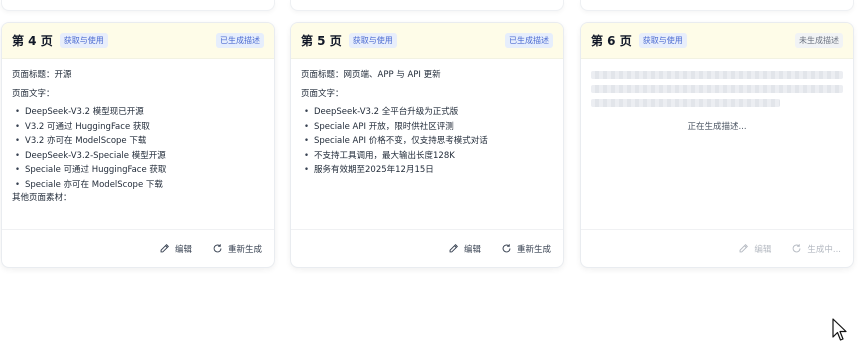 The image size is (862, 362). Describe the element at coordinates (427, 156) in the screenshot. I see `list-item: 不支持工具调用，最大输出长度128K` at that location.